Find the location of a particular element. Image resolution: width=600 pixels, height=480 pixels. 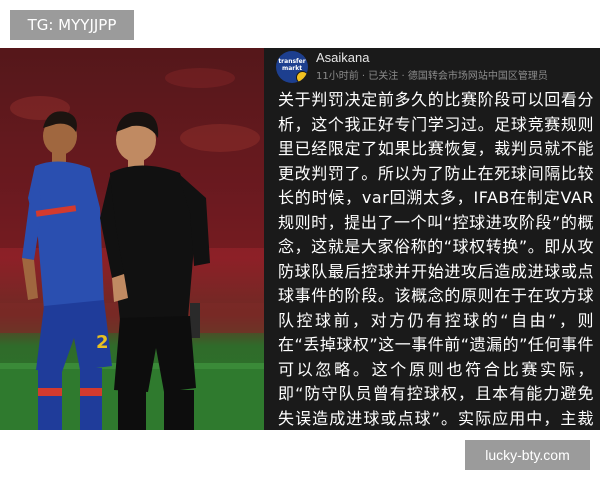

follow-status: 已关注 is located at coordinates (383, 76).